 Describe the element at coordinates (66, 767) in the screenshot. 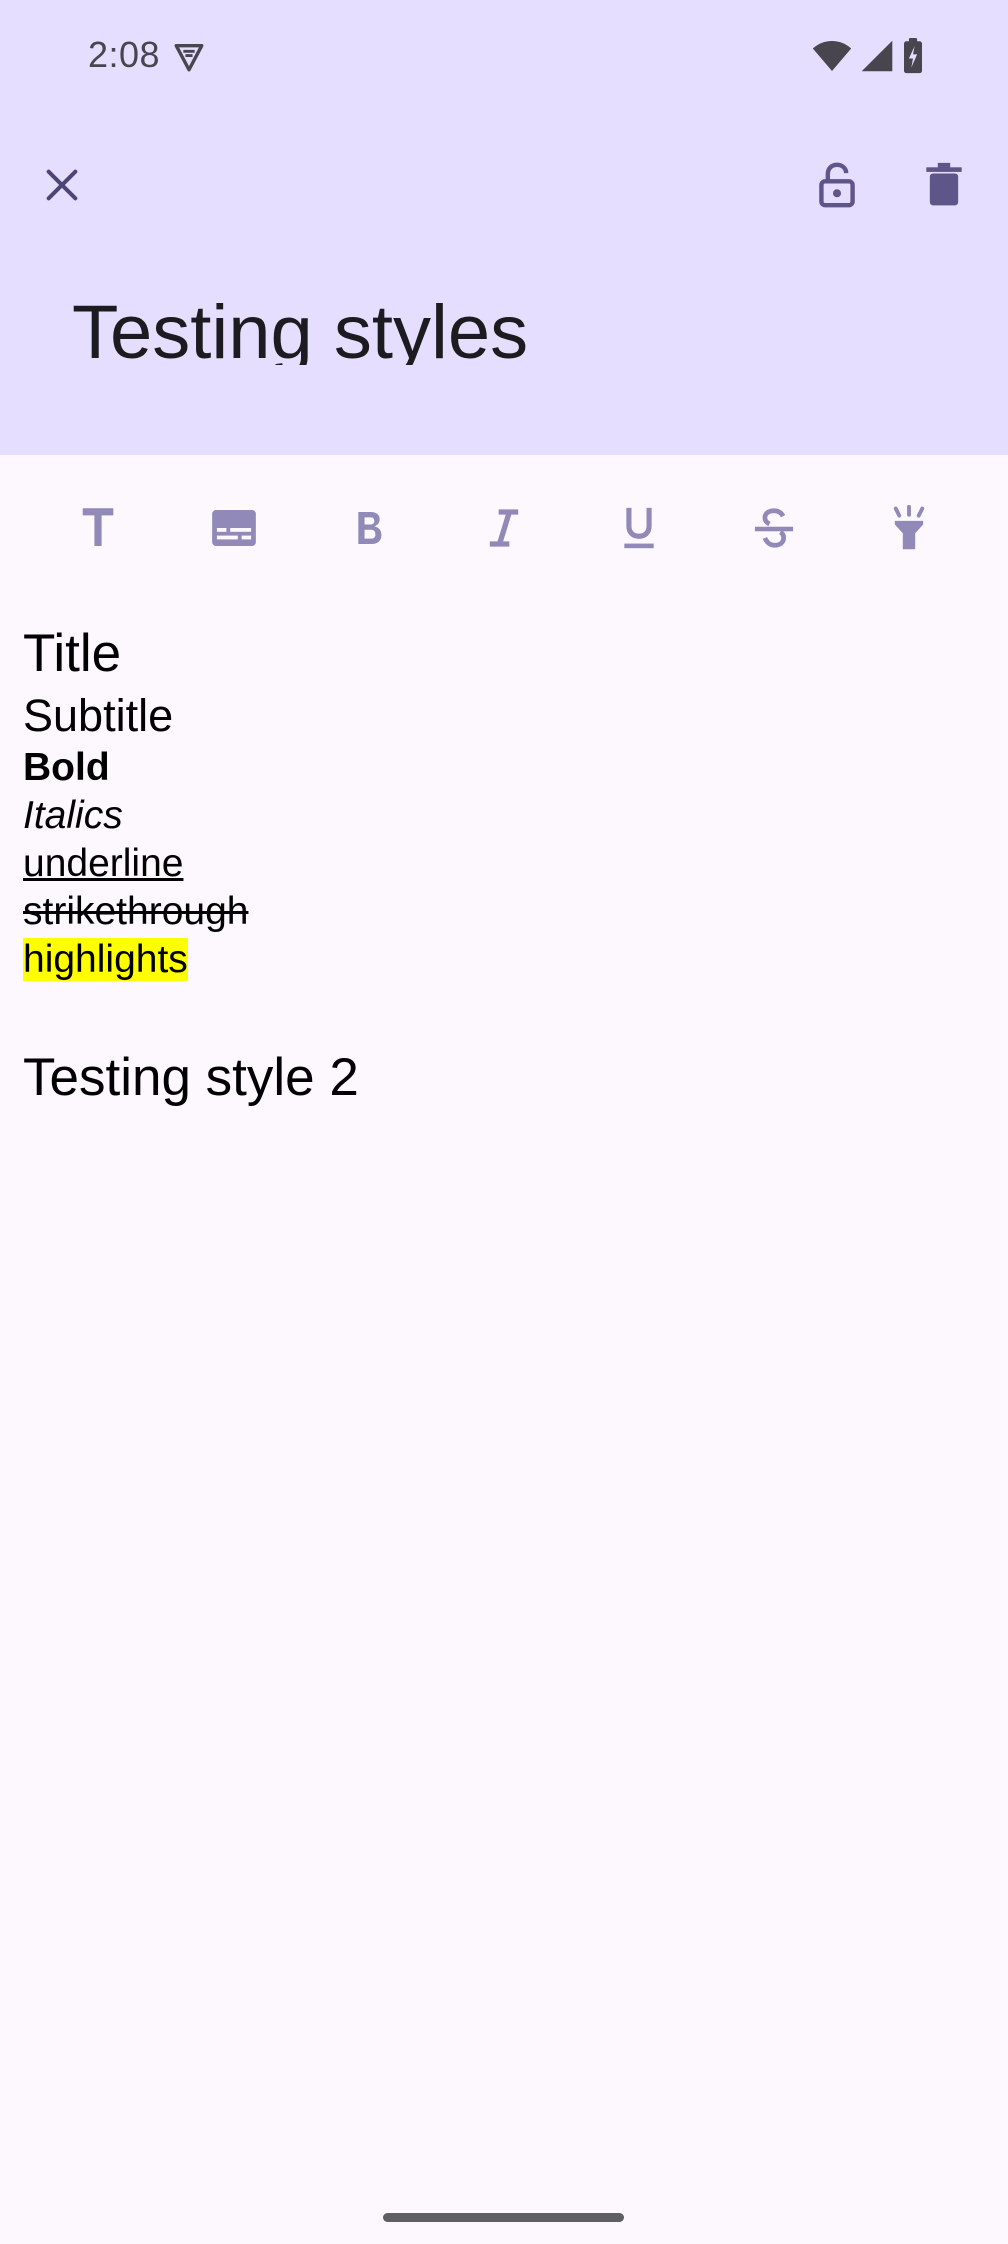

I see `body-line-bold: Bold` at that location.